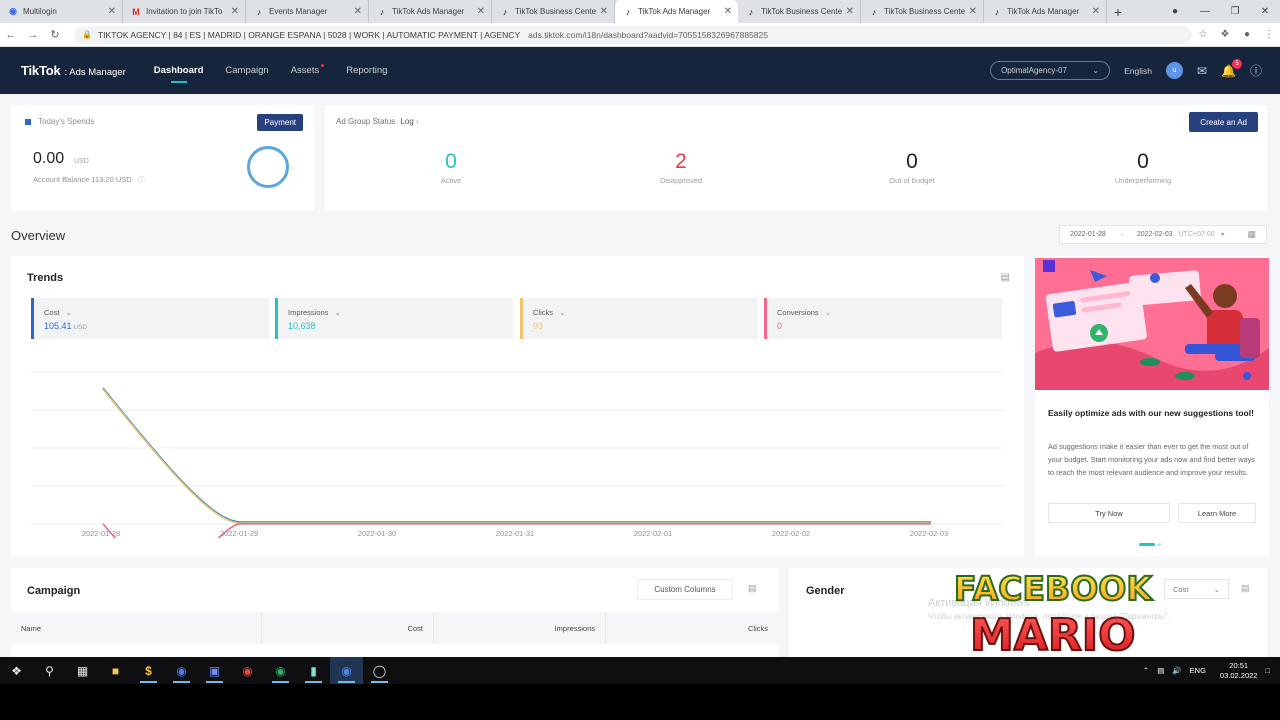 This screenshot has width=1280, height=720. I want to click on column-clicks: Clicks, so click(692, 628).